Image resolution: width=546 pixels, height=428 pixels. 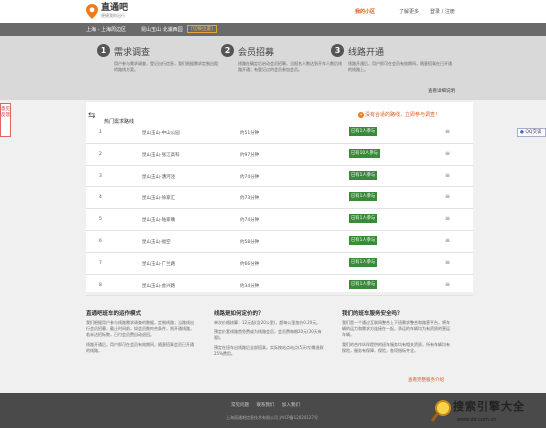 I want to click on info-paragraph: 单次价格核算：12元起(含20公里)，超每公里加价0.20元。, so click(x=267, y=322).